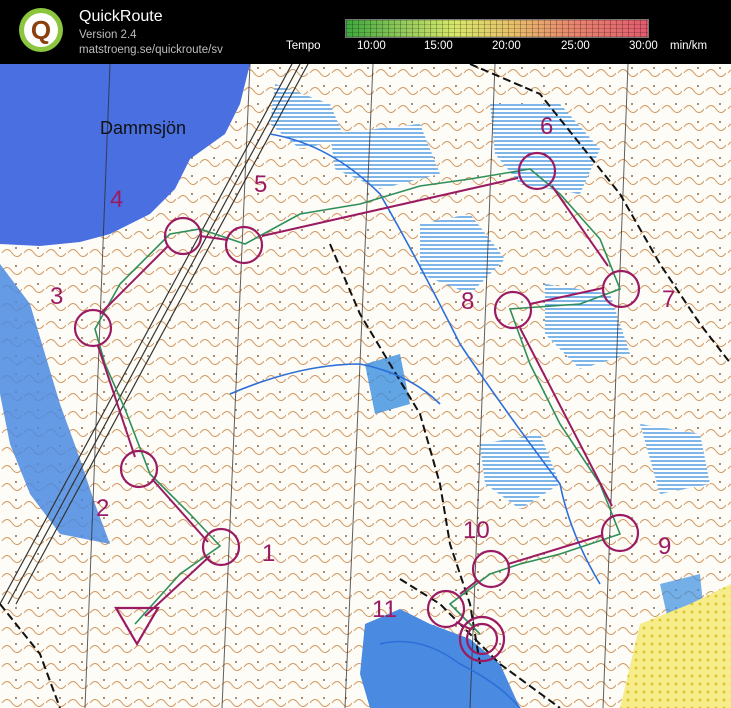  What do you see at coordinates (384, 609) in the screenshot?
I see `control-label-11: 11` at bounding box center [384, 609].